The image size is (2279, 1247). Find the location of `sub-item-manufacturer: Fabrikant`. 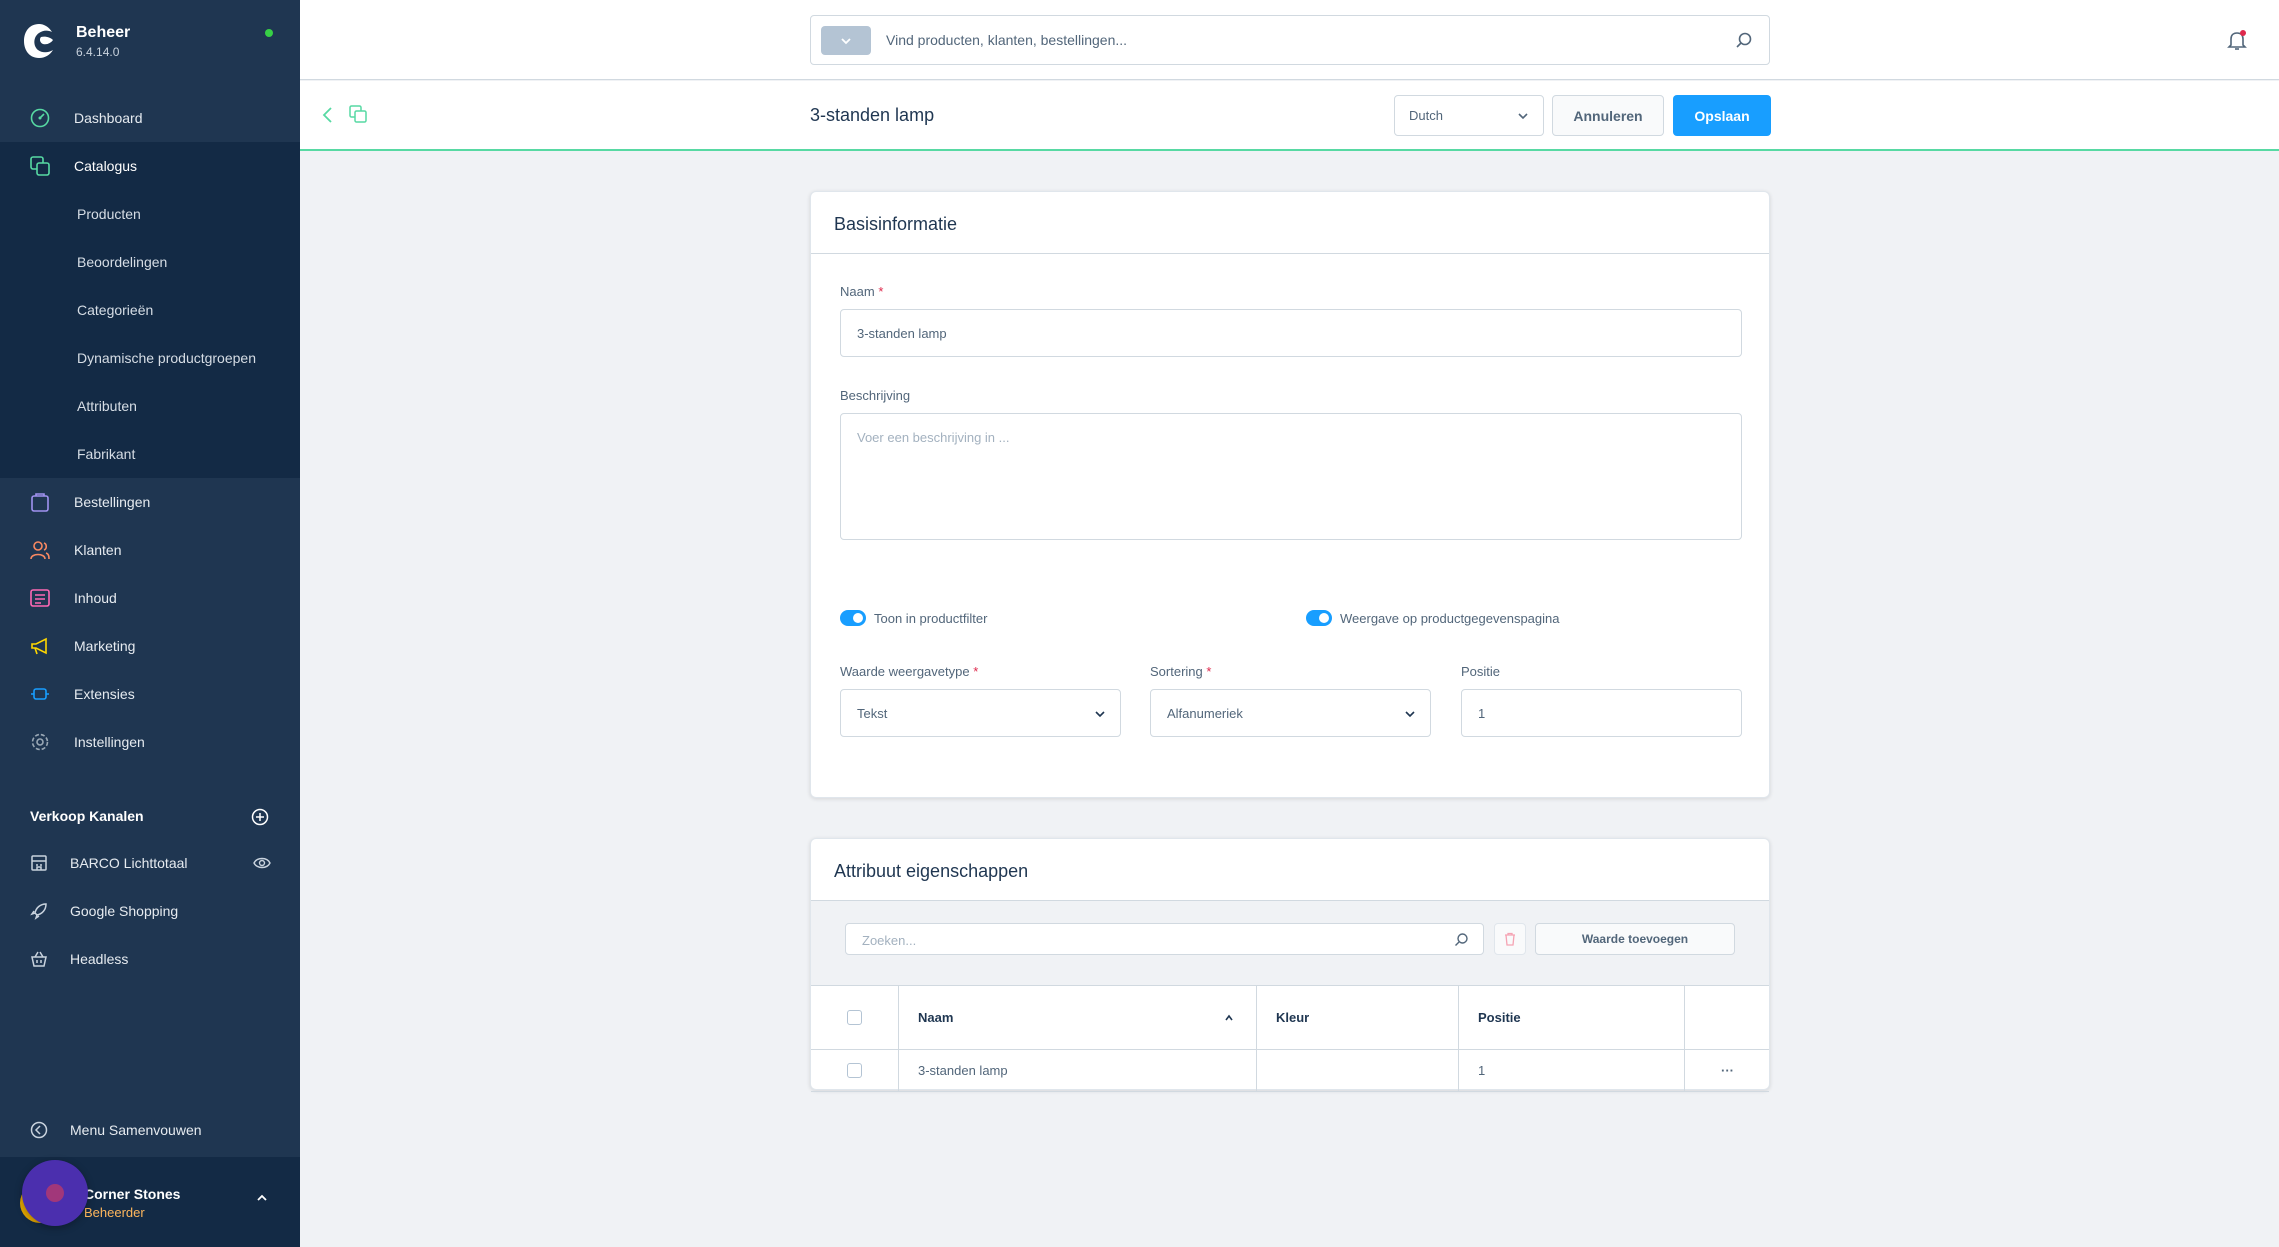

sub-item-manufacturer: Fabrikant is located at coordinates (150, 454).